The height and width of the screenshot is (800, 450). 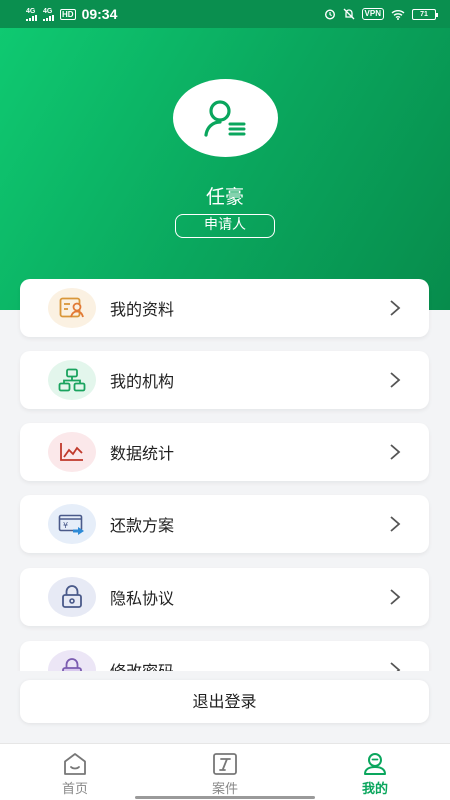 I want to click on menu-label: 我的机构, so click(x=142, y=381).